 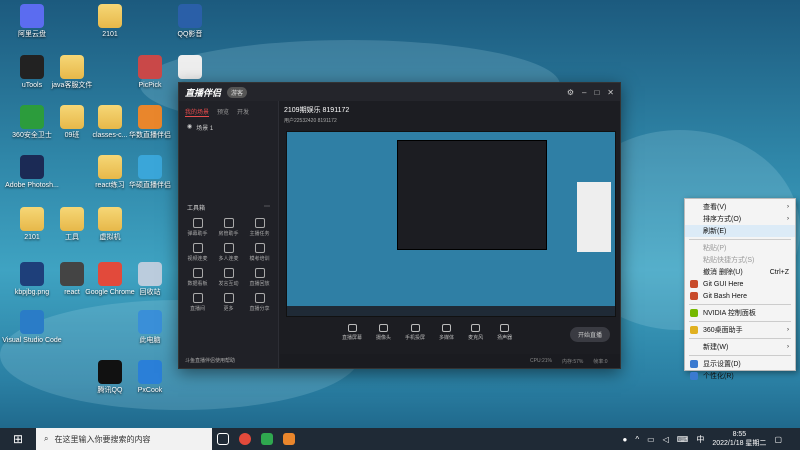 I want to click on tool-item: 直播分享, so click(x=259, y=302).